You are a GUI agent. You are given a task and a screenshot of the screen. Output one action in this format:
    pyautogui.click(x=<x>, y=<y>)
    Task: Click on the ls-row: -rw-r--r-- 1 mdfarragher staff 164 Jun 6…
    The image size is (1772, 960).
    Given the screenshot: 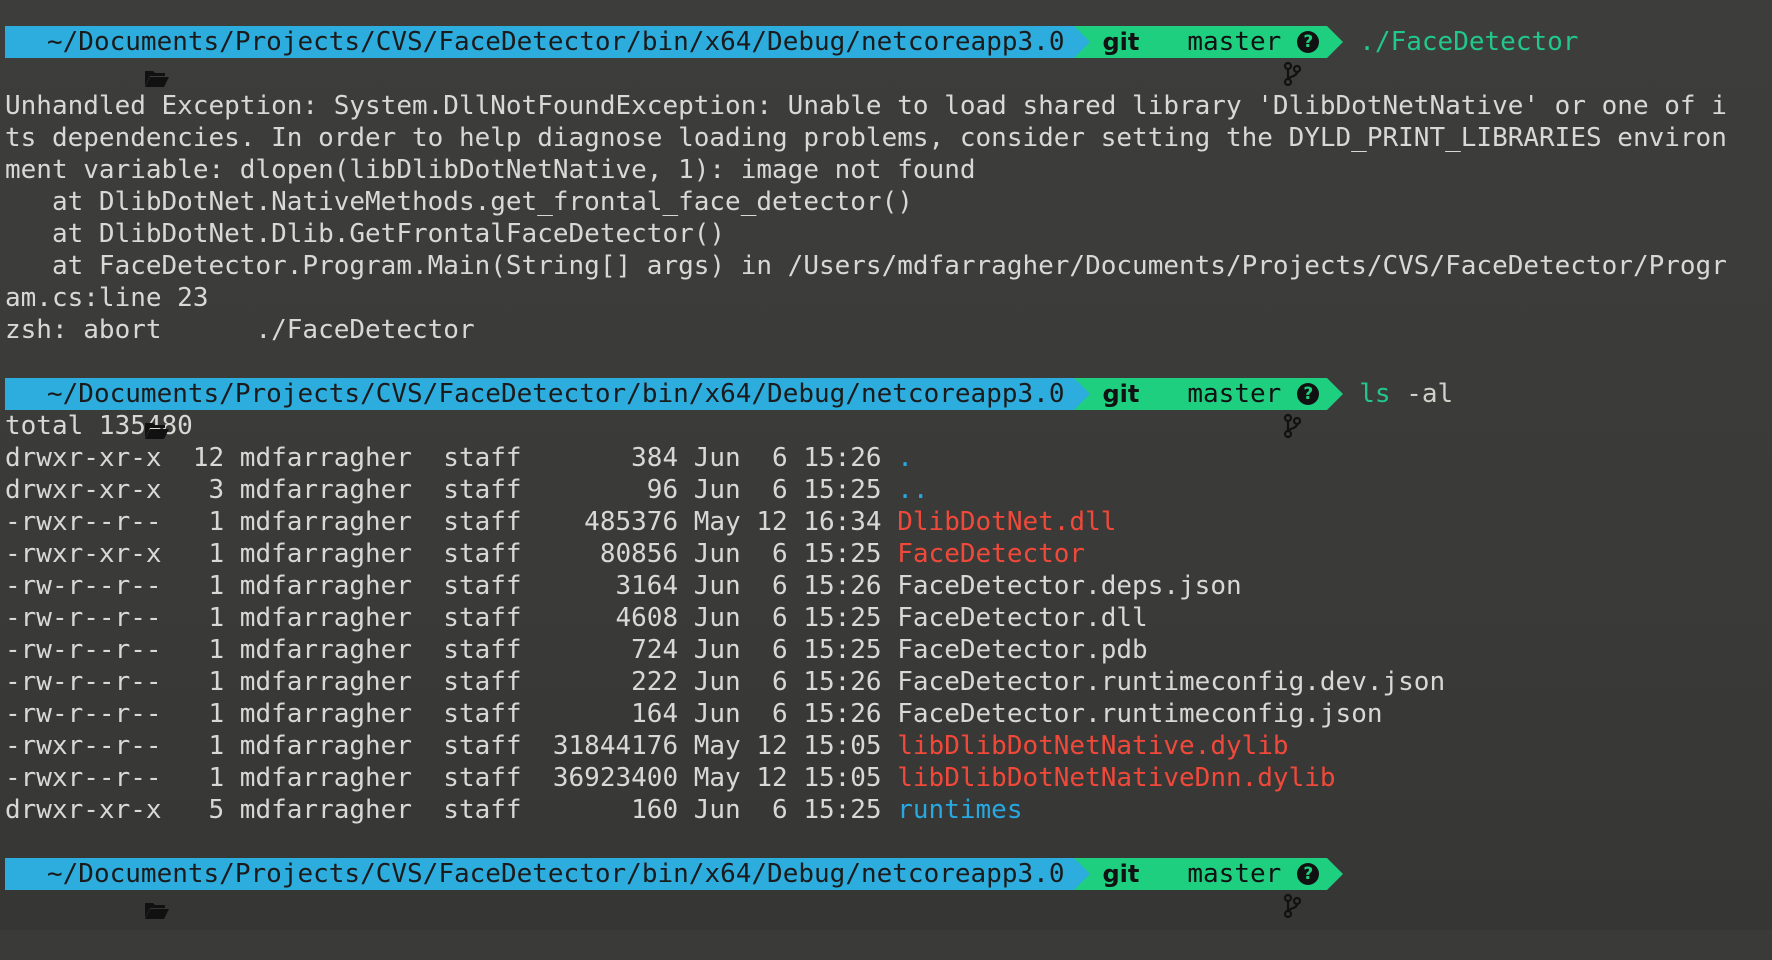 What is the action you would take?
    pyautogui.click(x=886, y=714)
    